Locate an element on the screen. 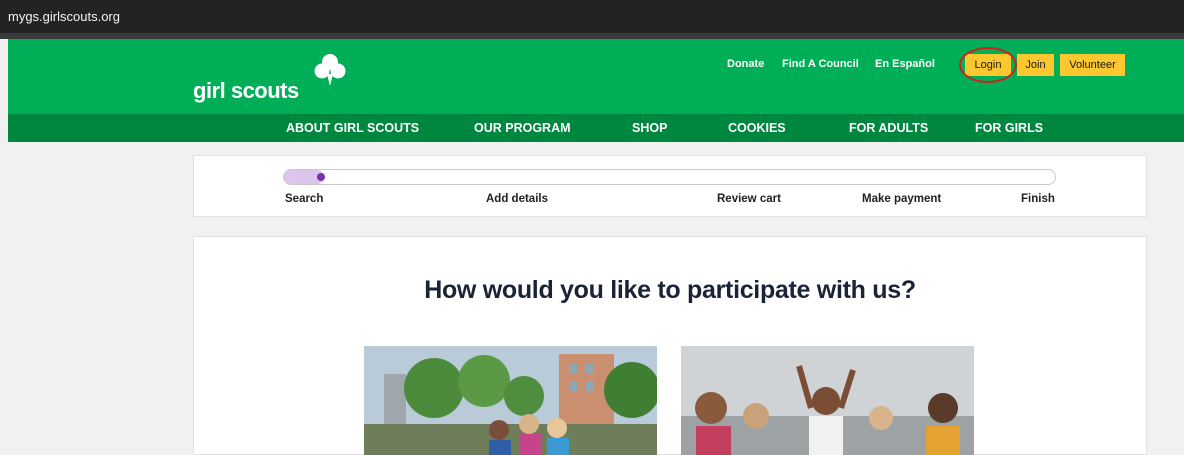 The height and width of the screenshot is (455, 1184). nav-for-adults: FOR ADULTS is located at coordinates (888, 128).